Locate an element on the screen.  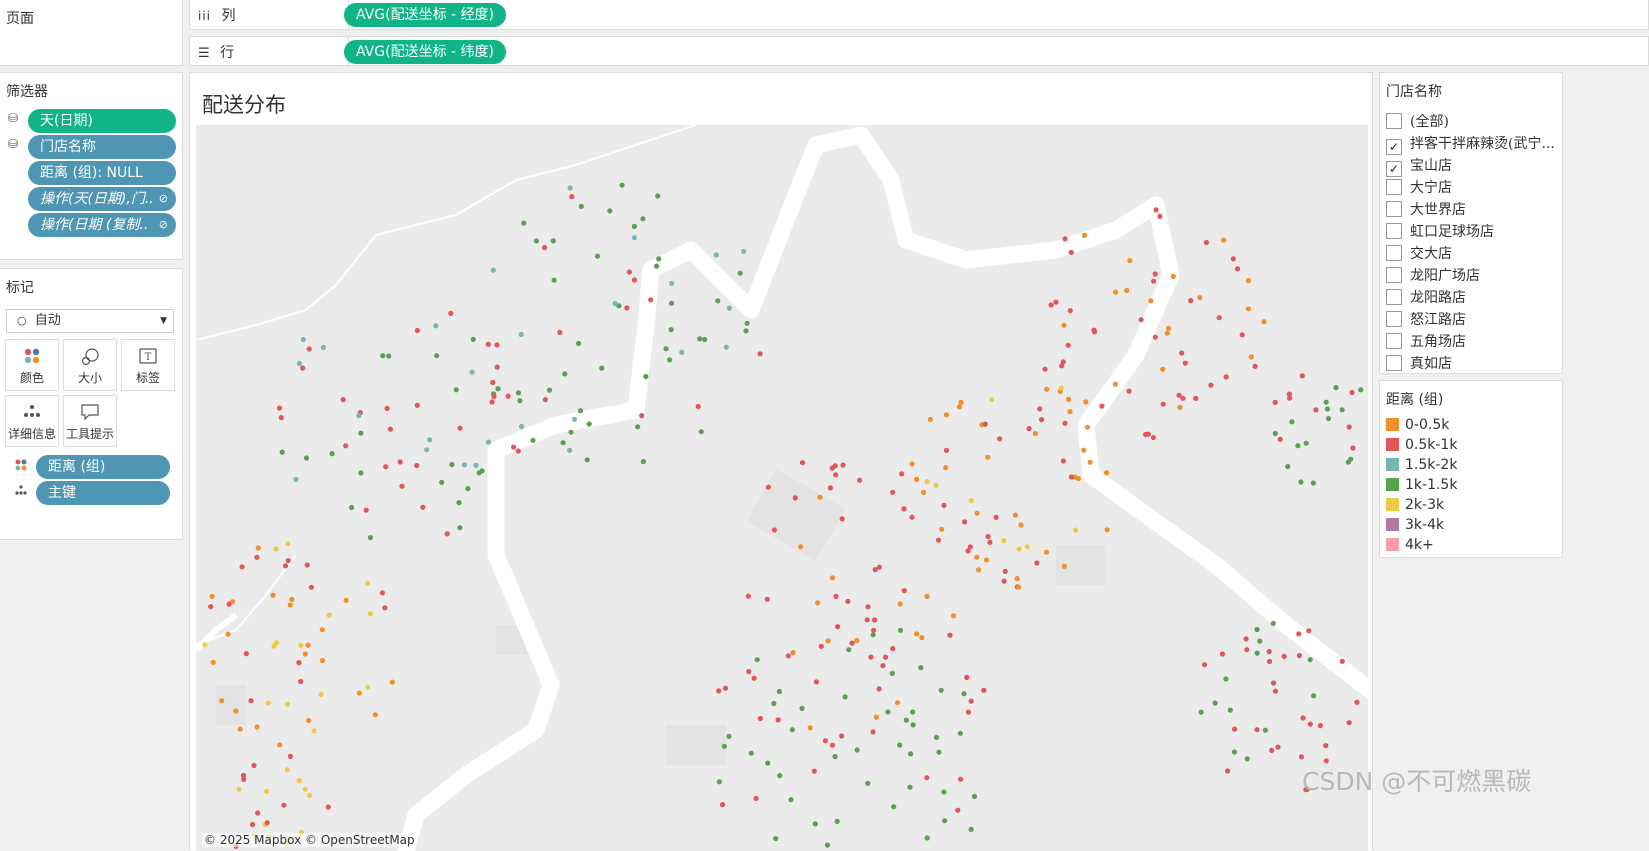
store-filter-item: 大世界店 is located at coordinates (1426, 210).